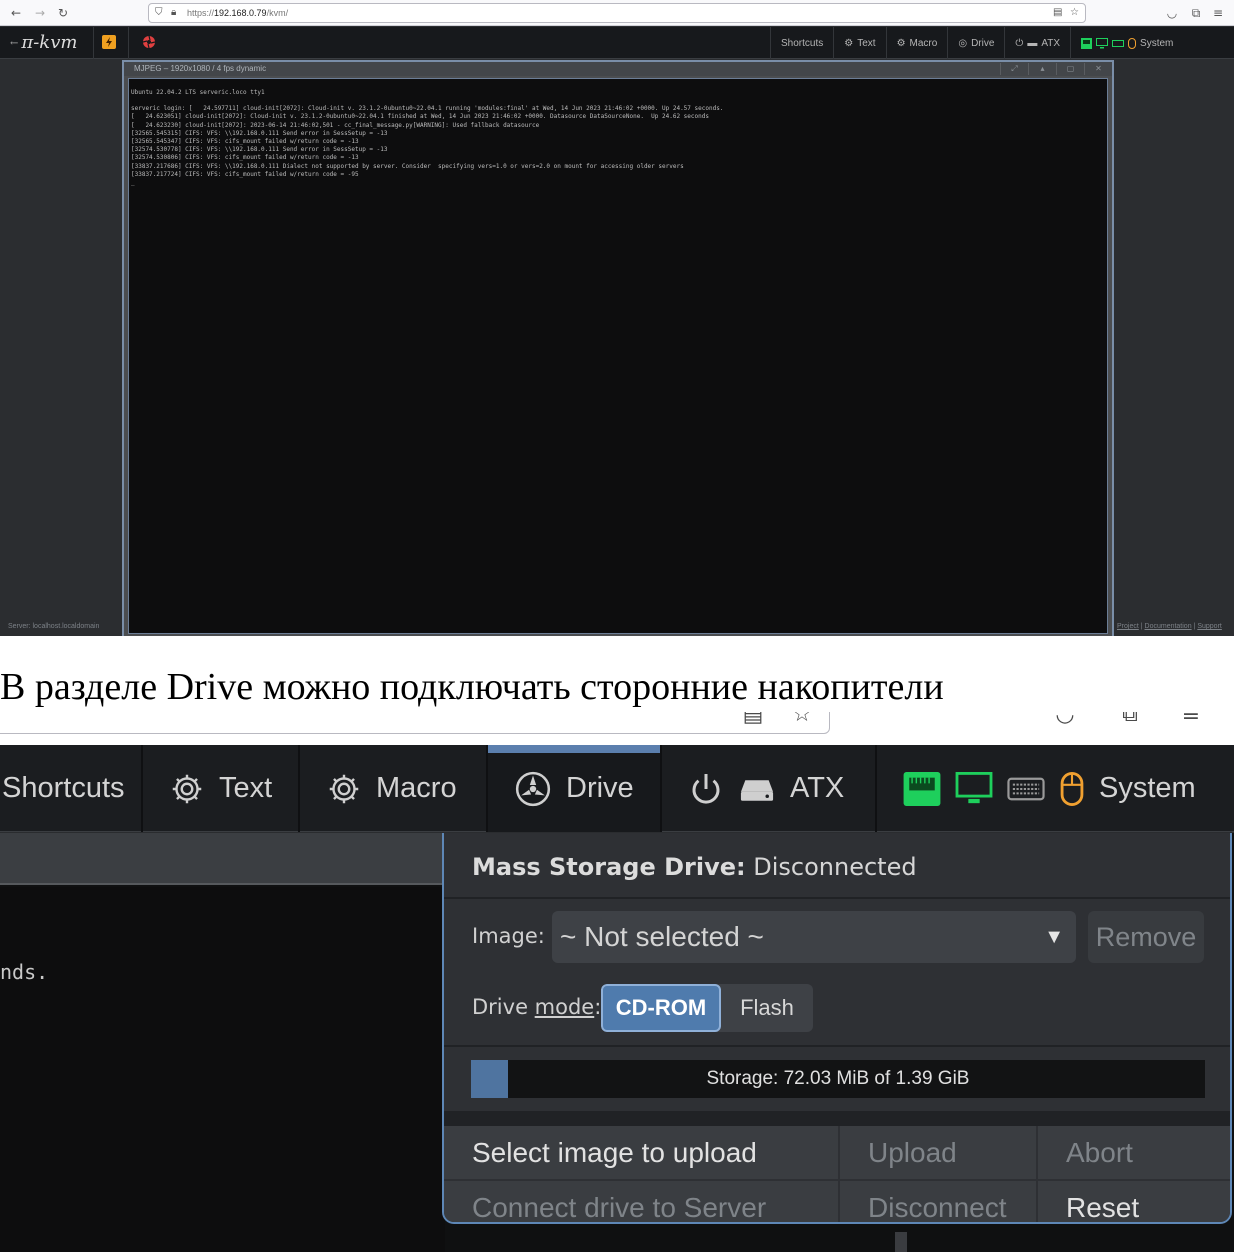 This screenshot has width=1234, height=1252. What do you see at coordinates (16, 13) in the screenshot?
I see `back-arrow-icon: ←` at bounding box center [16, 13].